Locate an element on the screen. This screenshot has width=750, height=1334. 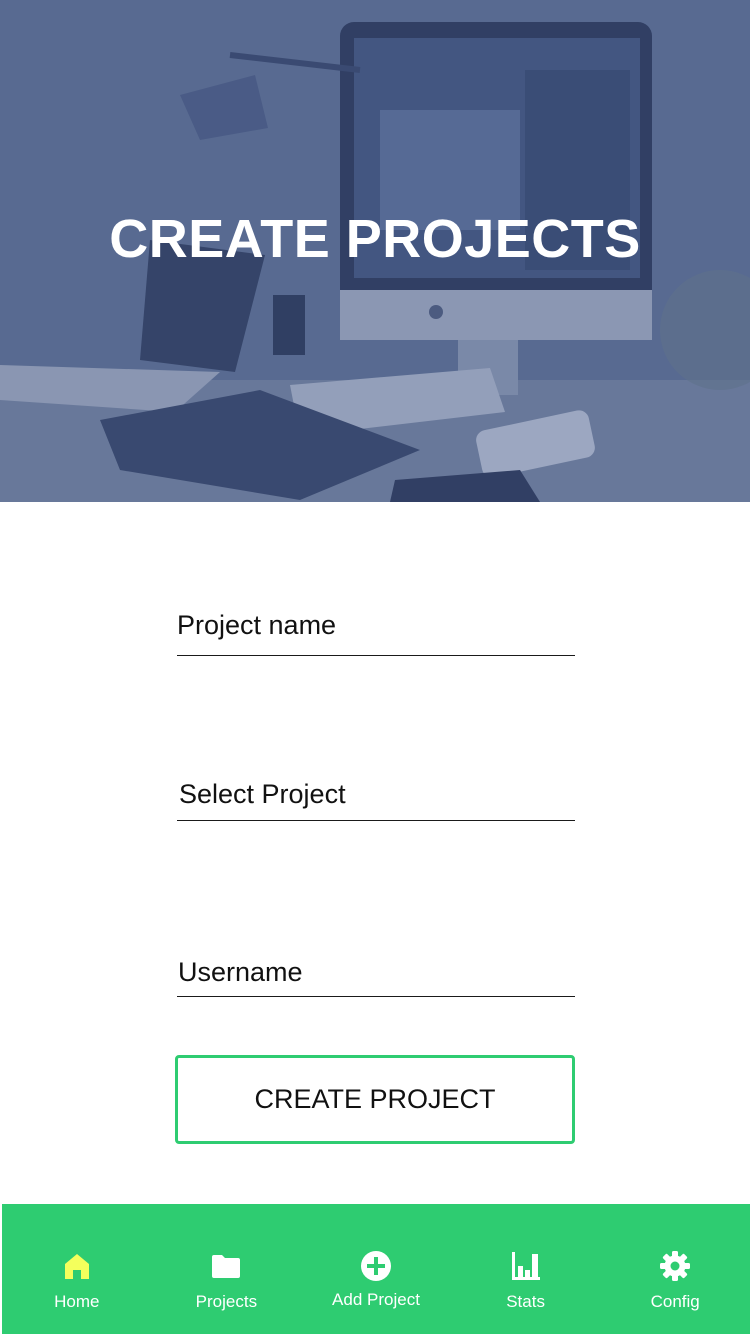
gear-icon is located at coordinates (675, 1266).